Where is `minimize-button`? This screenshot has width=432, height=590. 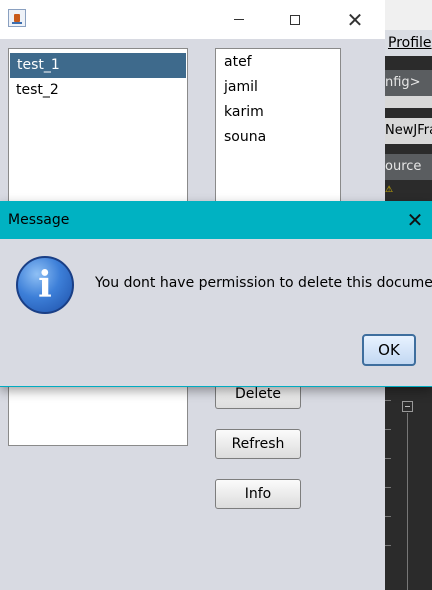
minimize-button is located at coordinates (239, 19).